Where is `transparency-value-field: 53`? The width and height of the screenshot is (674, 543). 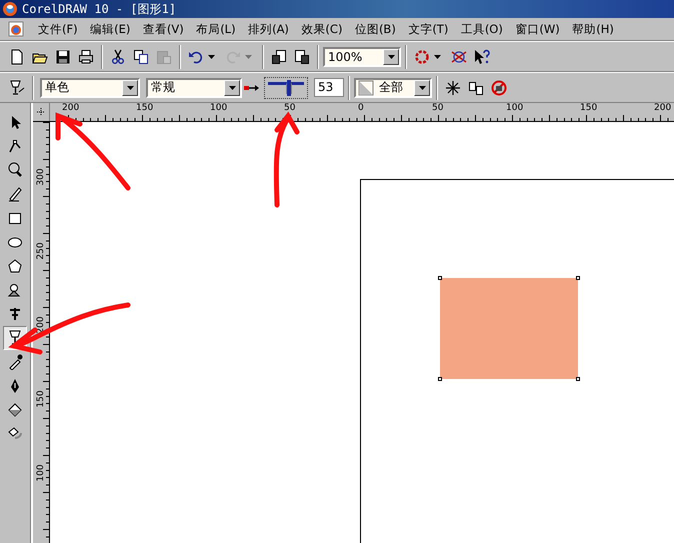 transparency-value-field: 53 is located at coordinates (329, 87).